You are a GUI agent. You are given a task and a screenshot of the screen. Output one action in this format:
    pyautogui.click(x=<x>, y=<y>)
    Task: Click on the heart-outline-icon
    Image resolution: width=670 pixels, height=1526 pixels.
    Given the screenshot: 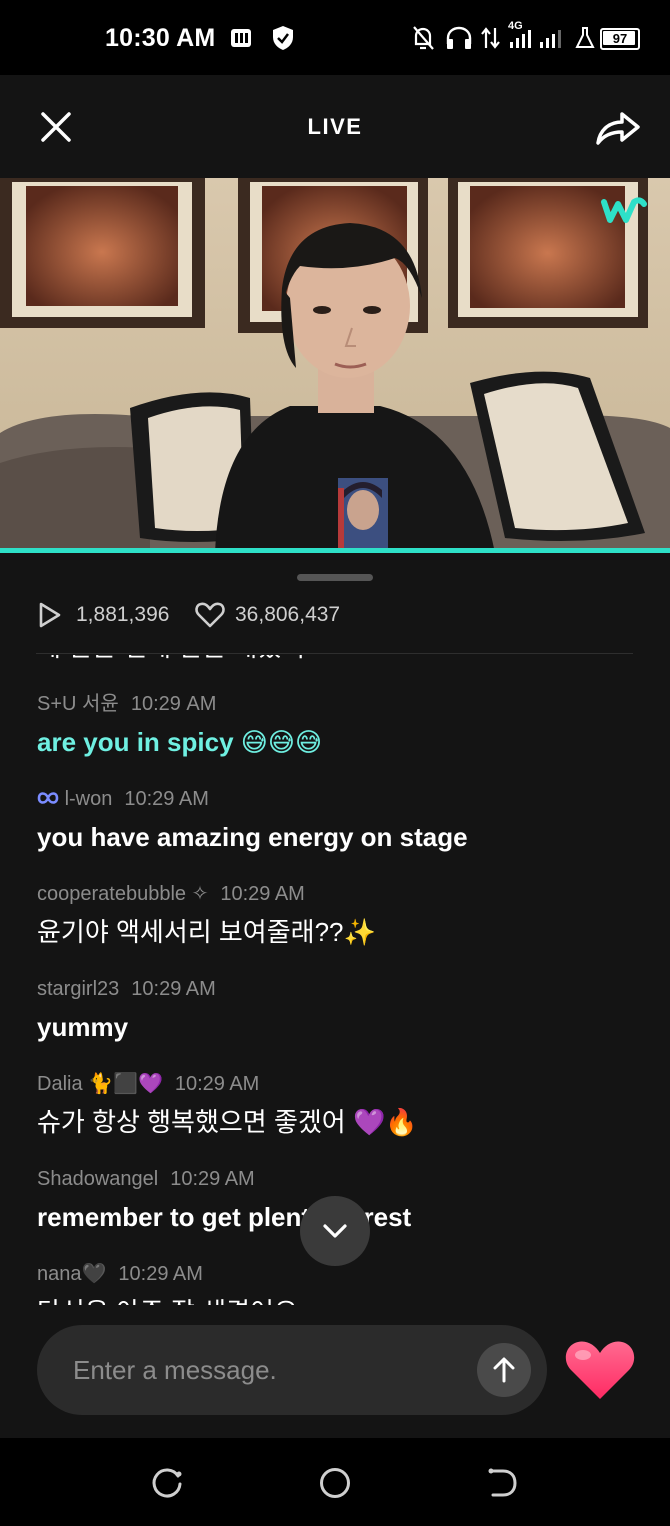 What is the action you would take?
    pyautogui.click(x=210, y=615)
    